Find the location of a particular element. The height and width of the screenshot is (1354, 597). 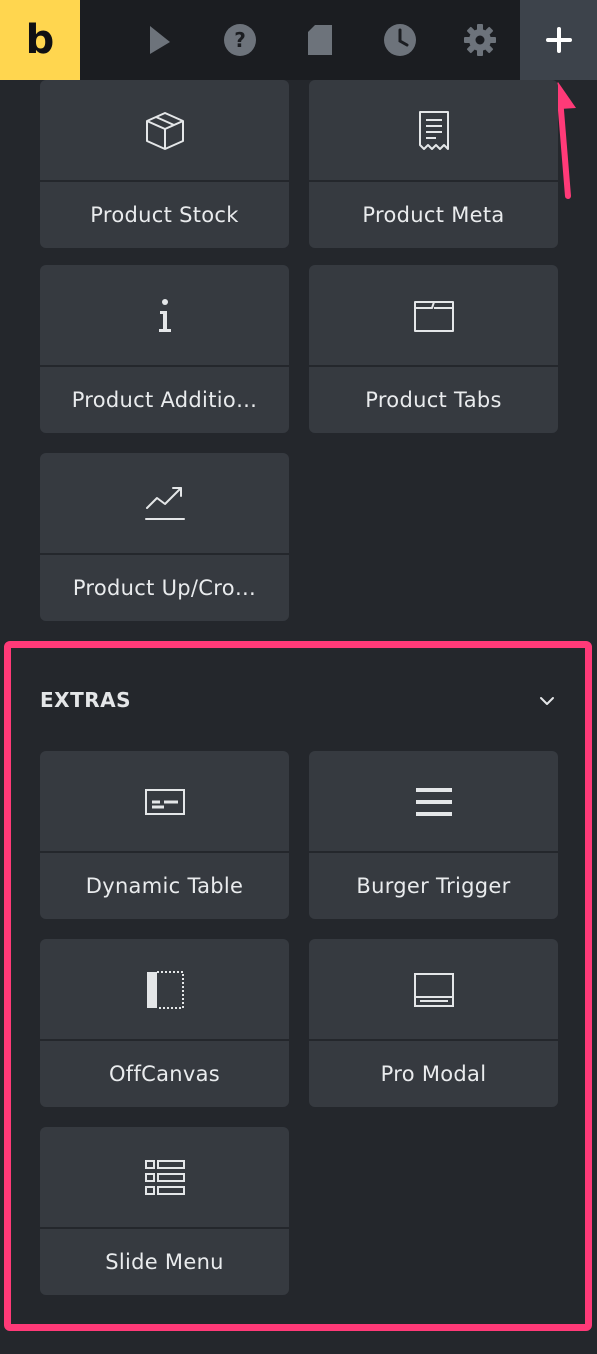

element-label: Product Meta is located at coordinates (433, 215).